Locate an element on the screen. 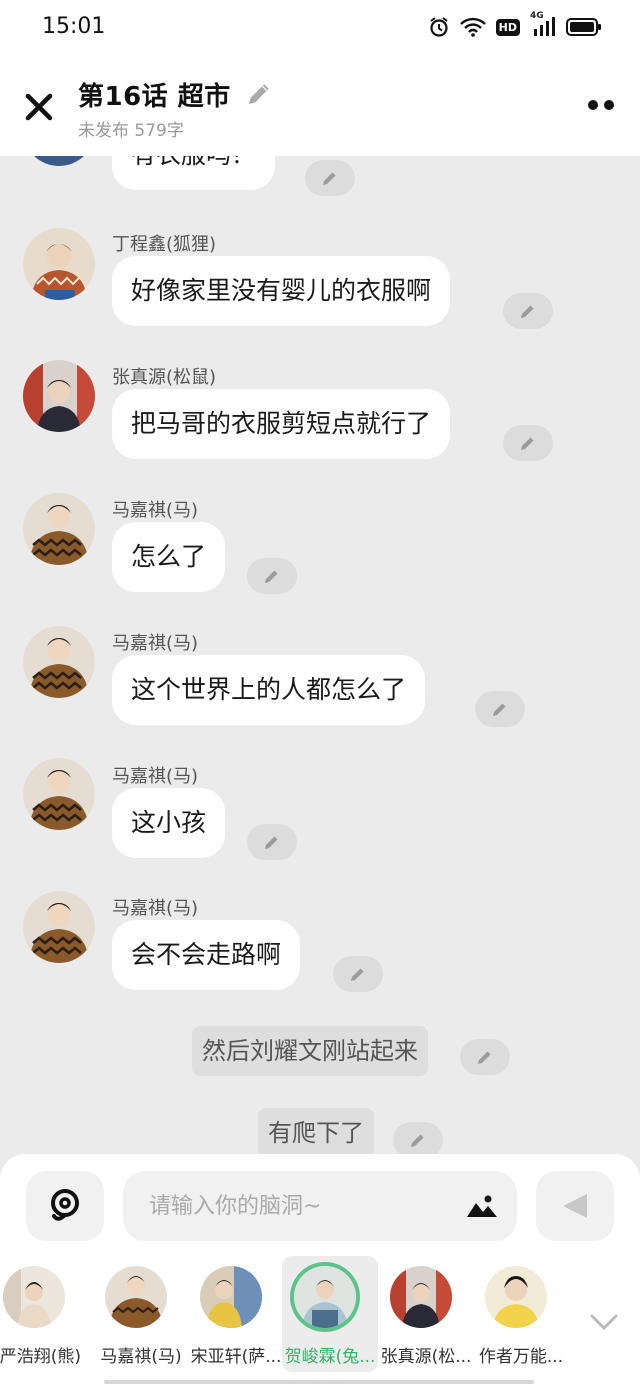 This screenshot has width=640, height=1387. message-input-box is located at coordinates (320, 1206).